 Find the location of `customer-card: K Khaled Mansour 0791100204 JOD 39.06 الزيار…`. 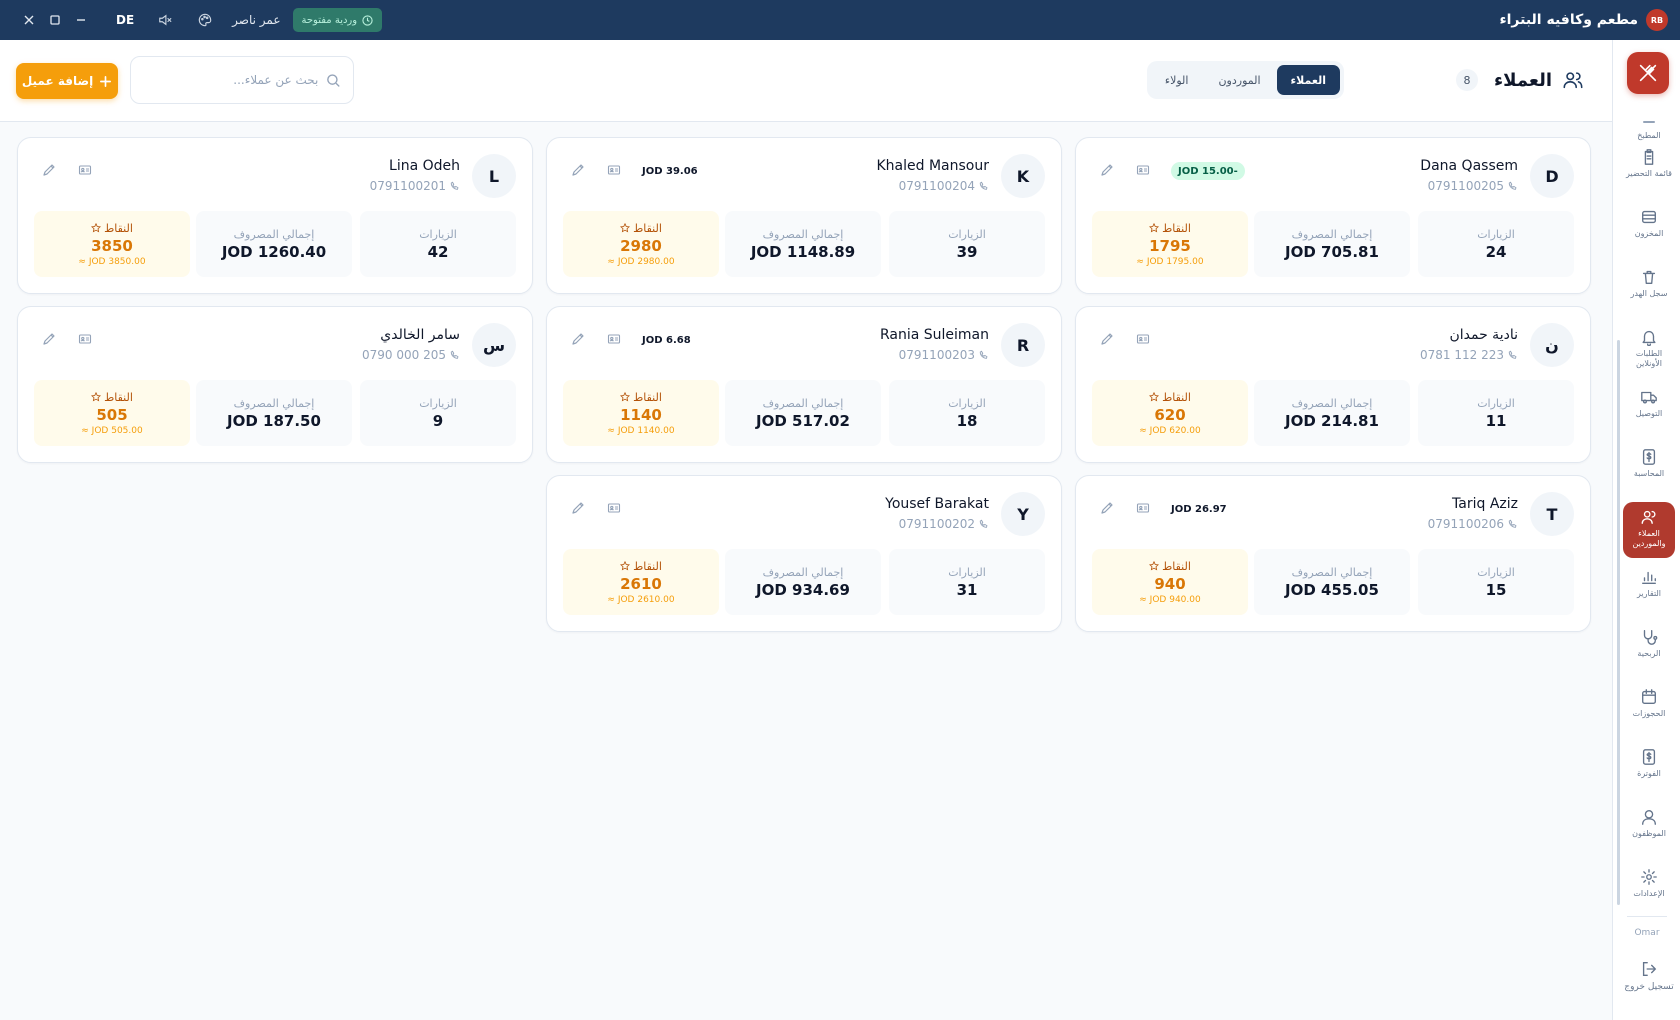

customer-card: K Khaled Mansour 0791100204 JOD 39.06 الزيار… is located at coordinates (804, 215).